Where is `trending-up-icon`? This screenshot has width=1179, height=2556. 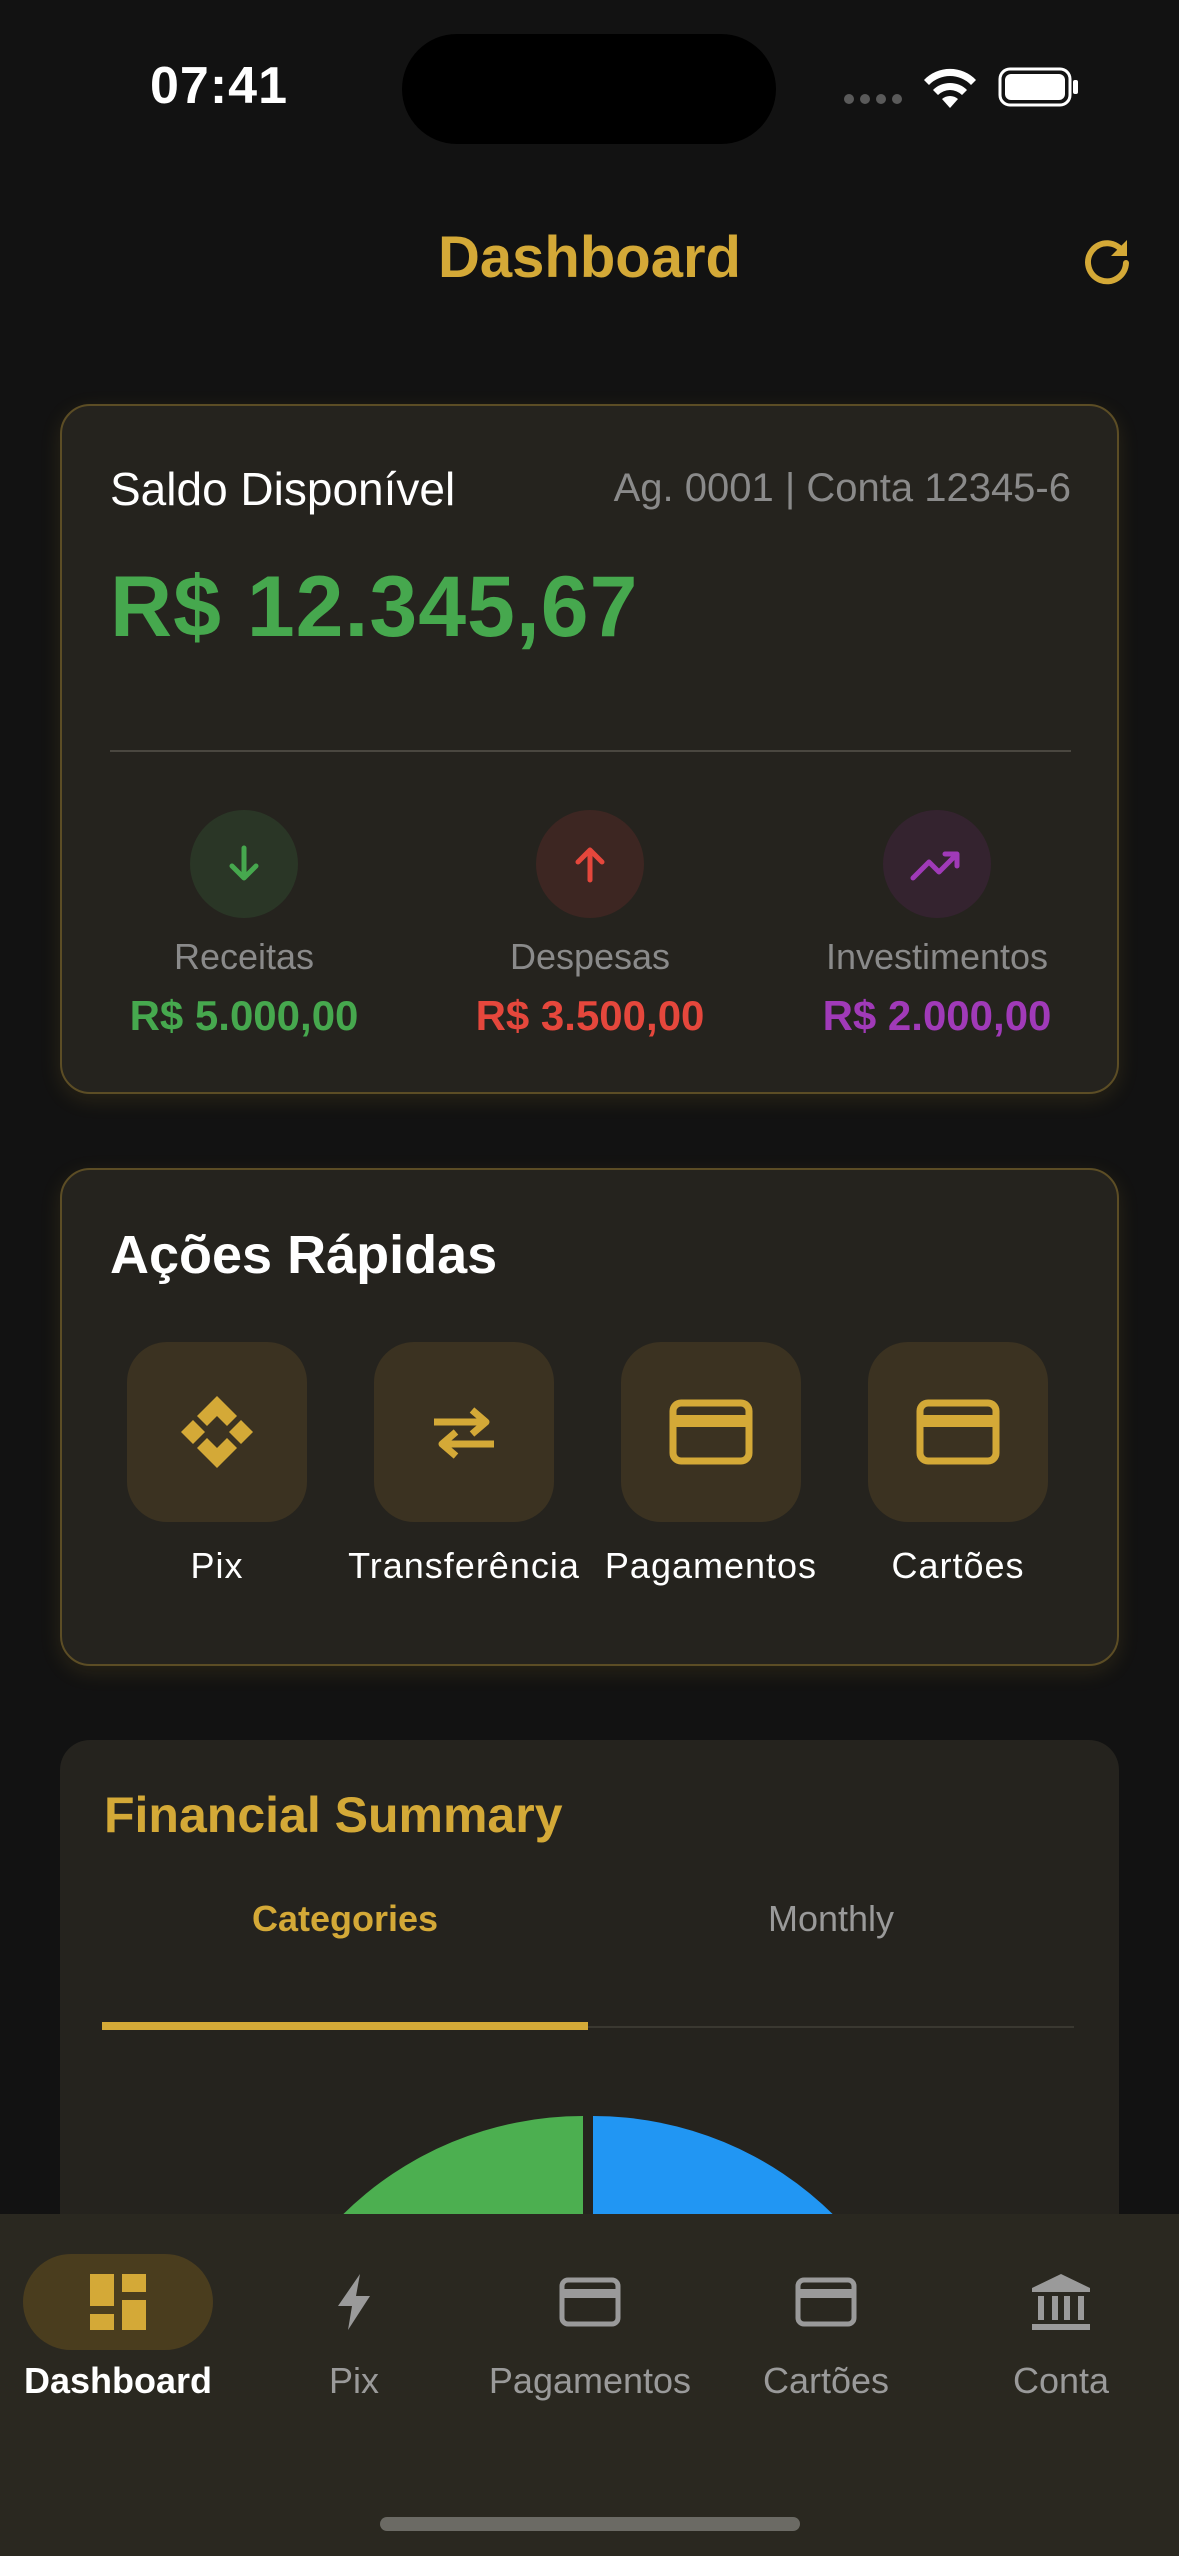 trending-up-icon is located at coordinates (937, 864).